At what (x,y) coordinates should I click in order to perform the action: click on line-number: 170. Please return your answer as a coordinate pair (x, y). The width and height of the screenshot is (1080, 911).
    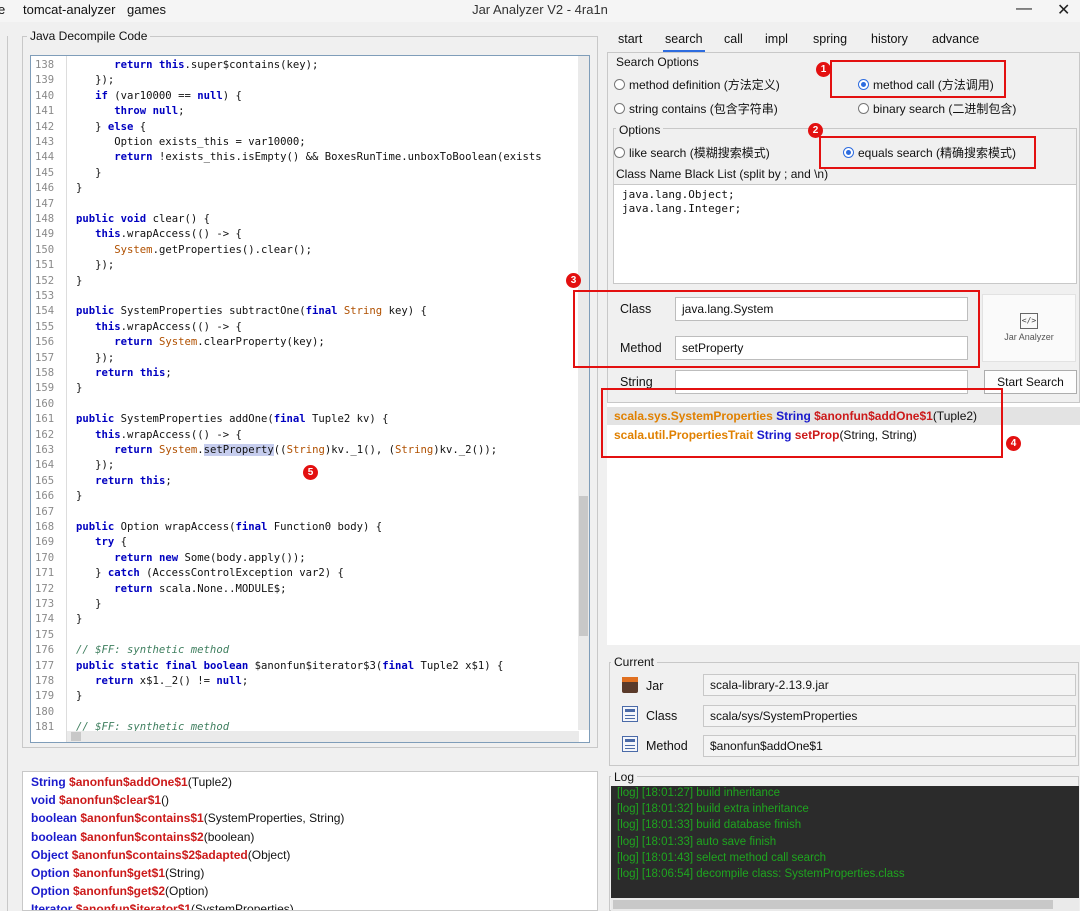
    Looking at the image, I should click on (45, 557).